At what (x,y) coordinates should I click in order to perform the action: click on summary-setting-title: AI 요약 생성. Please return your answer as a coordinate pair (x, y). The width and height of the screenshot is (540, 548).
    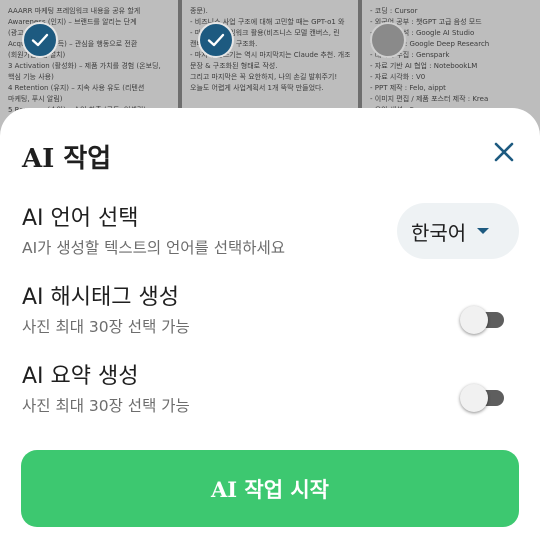
    Looking at the image, I should click on (80, 376).